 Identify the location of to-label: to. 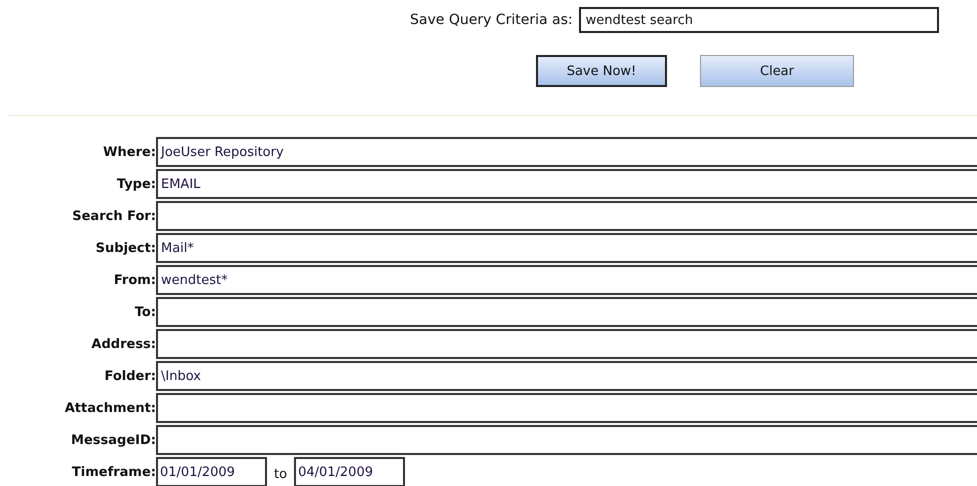
(280, 474).